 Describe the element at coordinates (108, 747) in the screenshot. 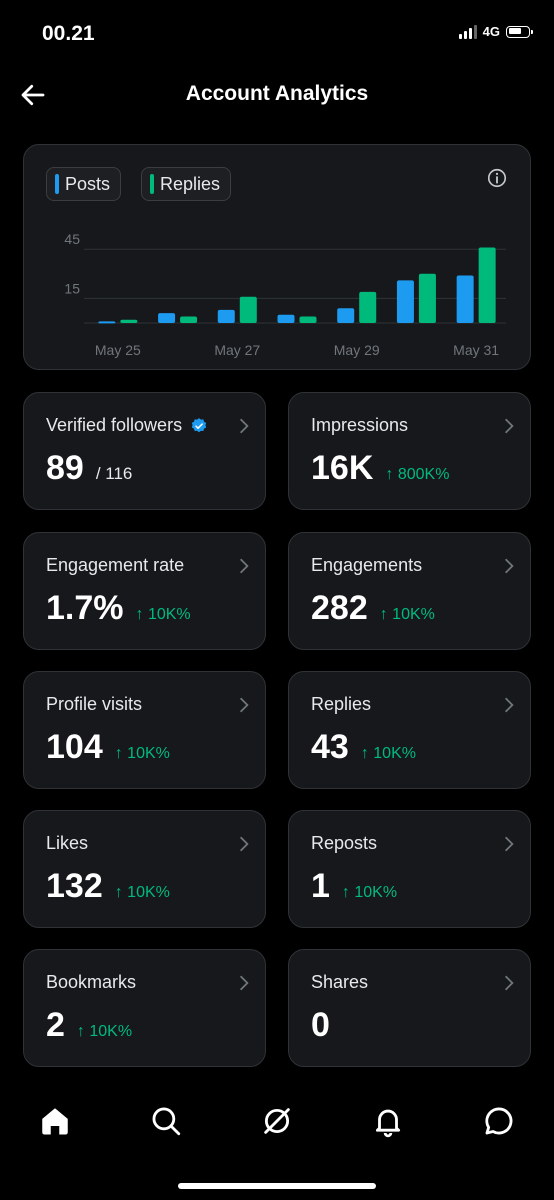

I see `stat-value-row: 104 ↑ 10K%` at that location.